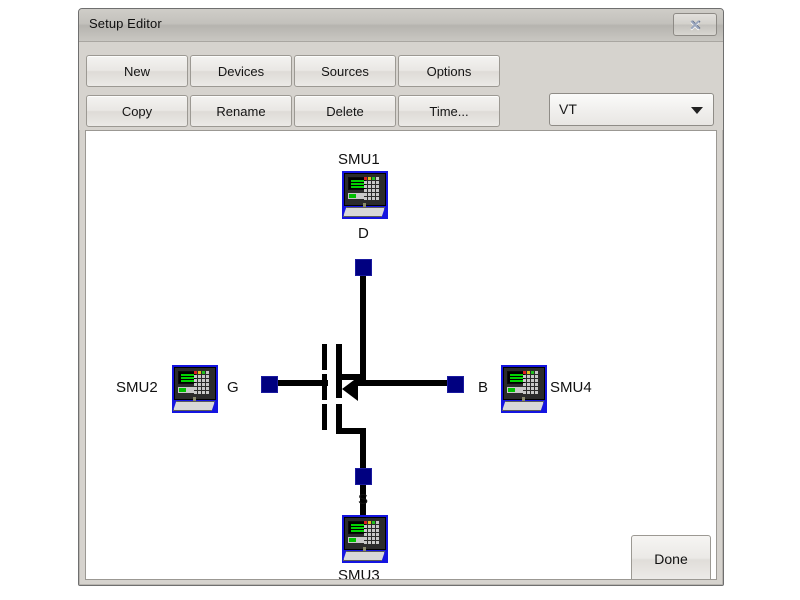 The image size is (800, 600). What do you see at coordinates (571, 387) in the screenshot?
I see `smu4-label: SMU4` at bounding box center [571, 387].